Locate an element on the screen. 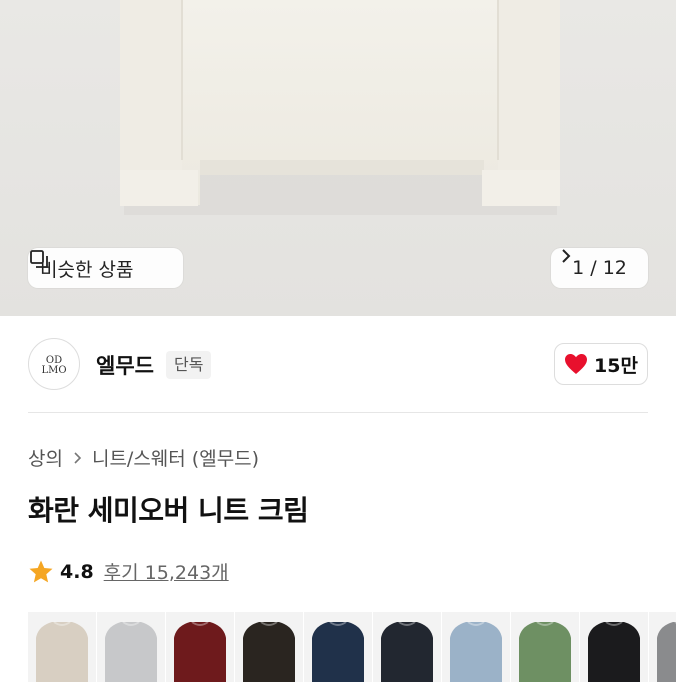 The image size is (676, 682). similar-products-button: 비슷한 상품 is located at coordinates (105, 268).